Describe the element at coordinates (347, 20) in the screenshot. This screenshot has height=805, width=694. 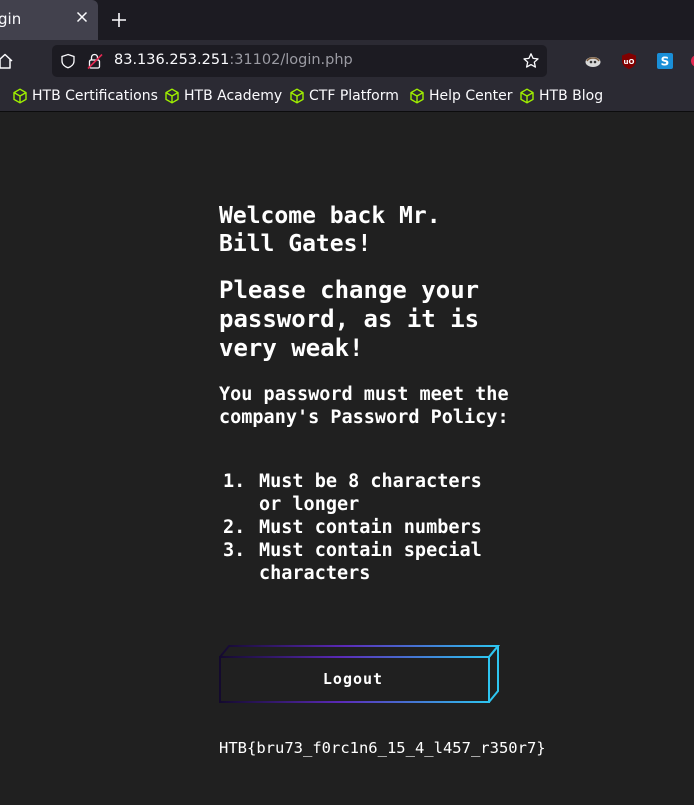
I see `tab-bar: gin` at that location.